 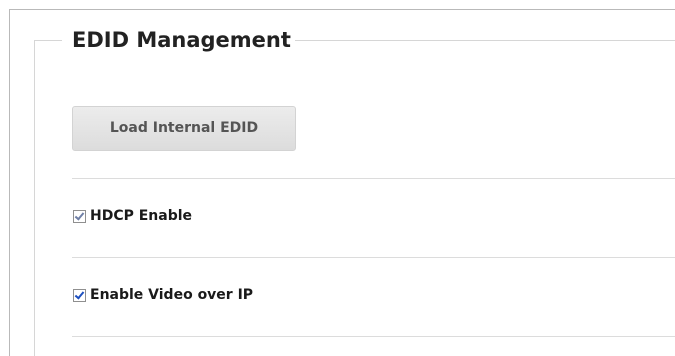 What do you see at coordinates (184, 128) in the screenshot?
I see `load-internal-edid-button: Load Internal EDID` at bounding box center [184, 128].